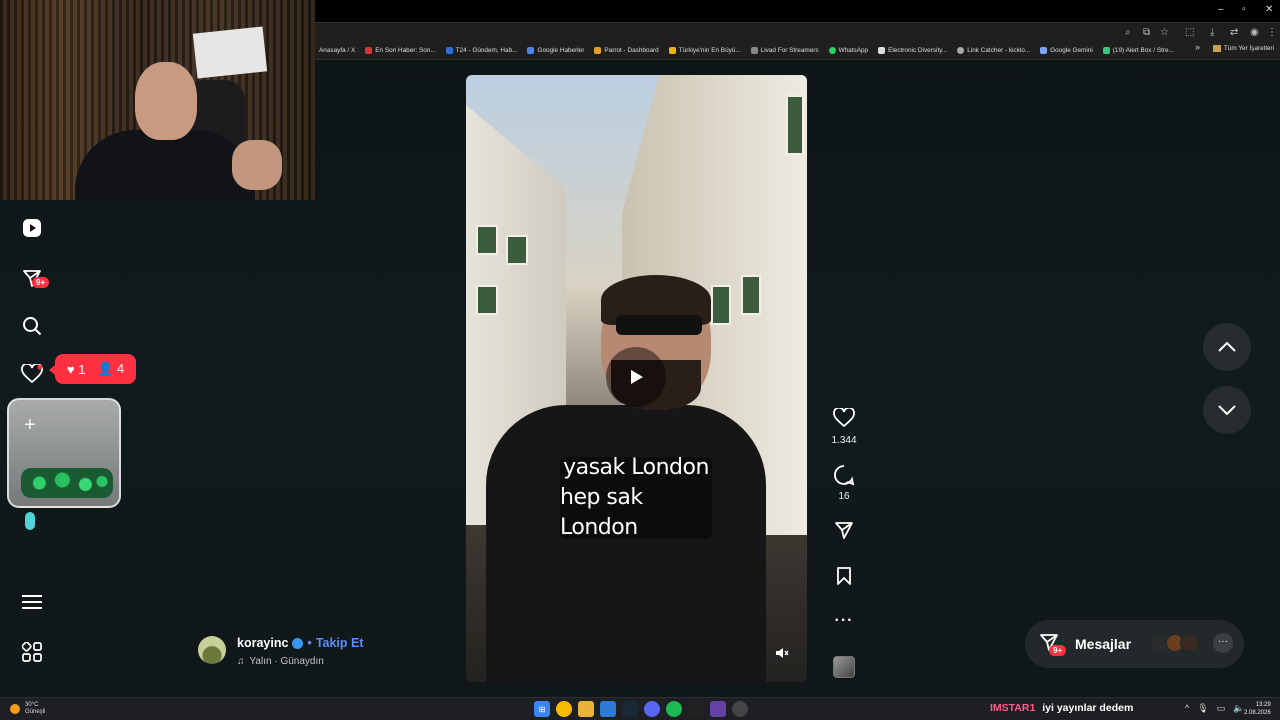 The height and width of the screenshot is (720, 1280). I want to click on bookmark-item: Google Gemini, so click(1066, 50).